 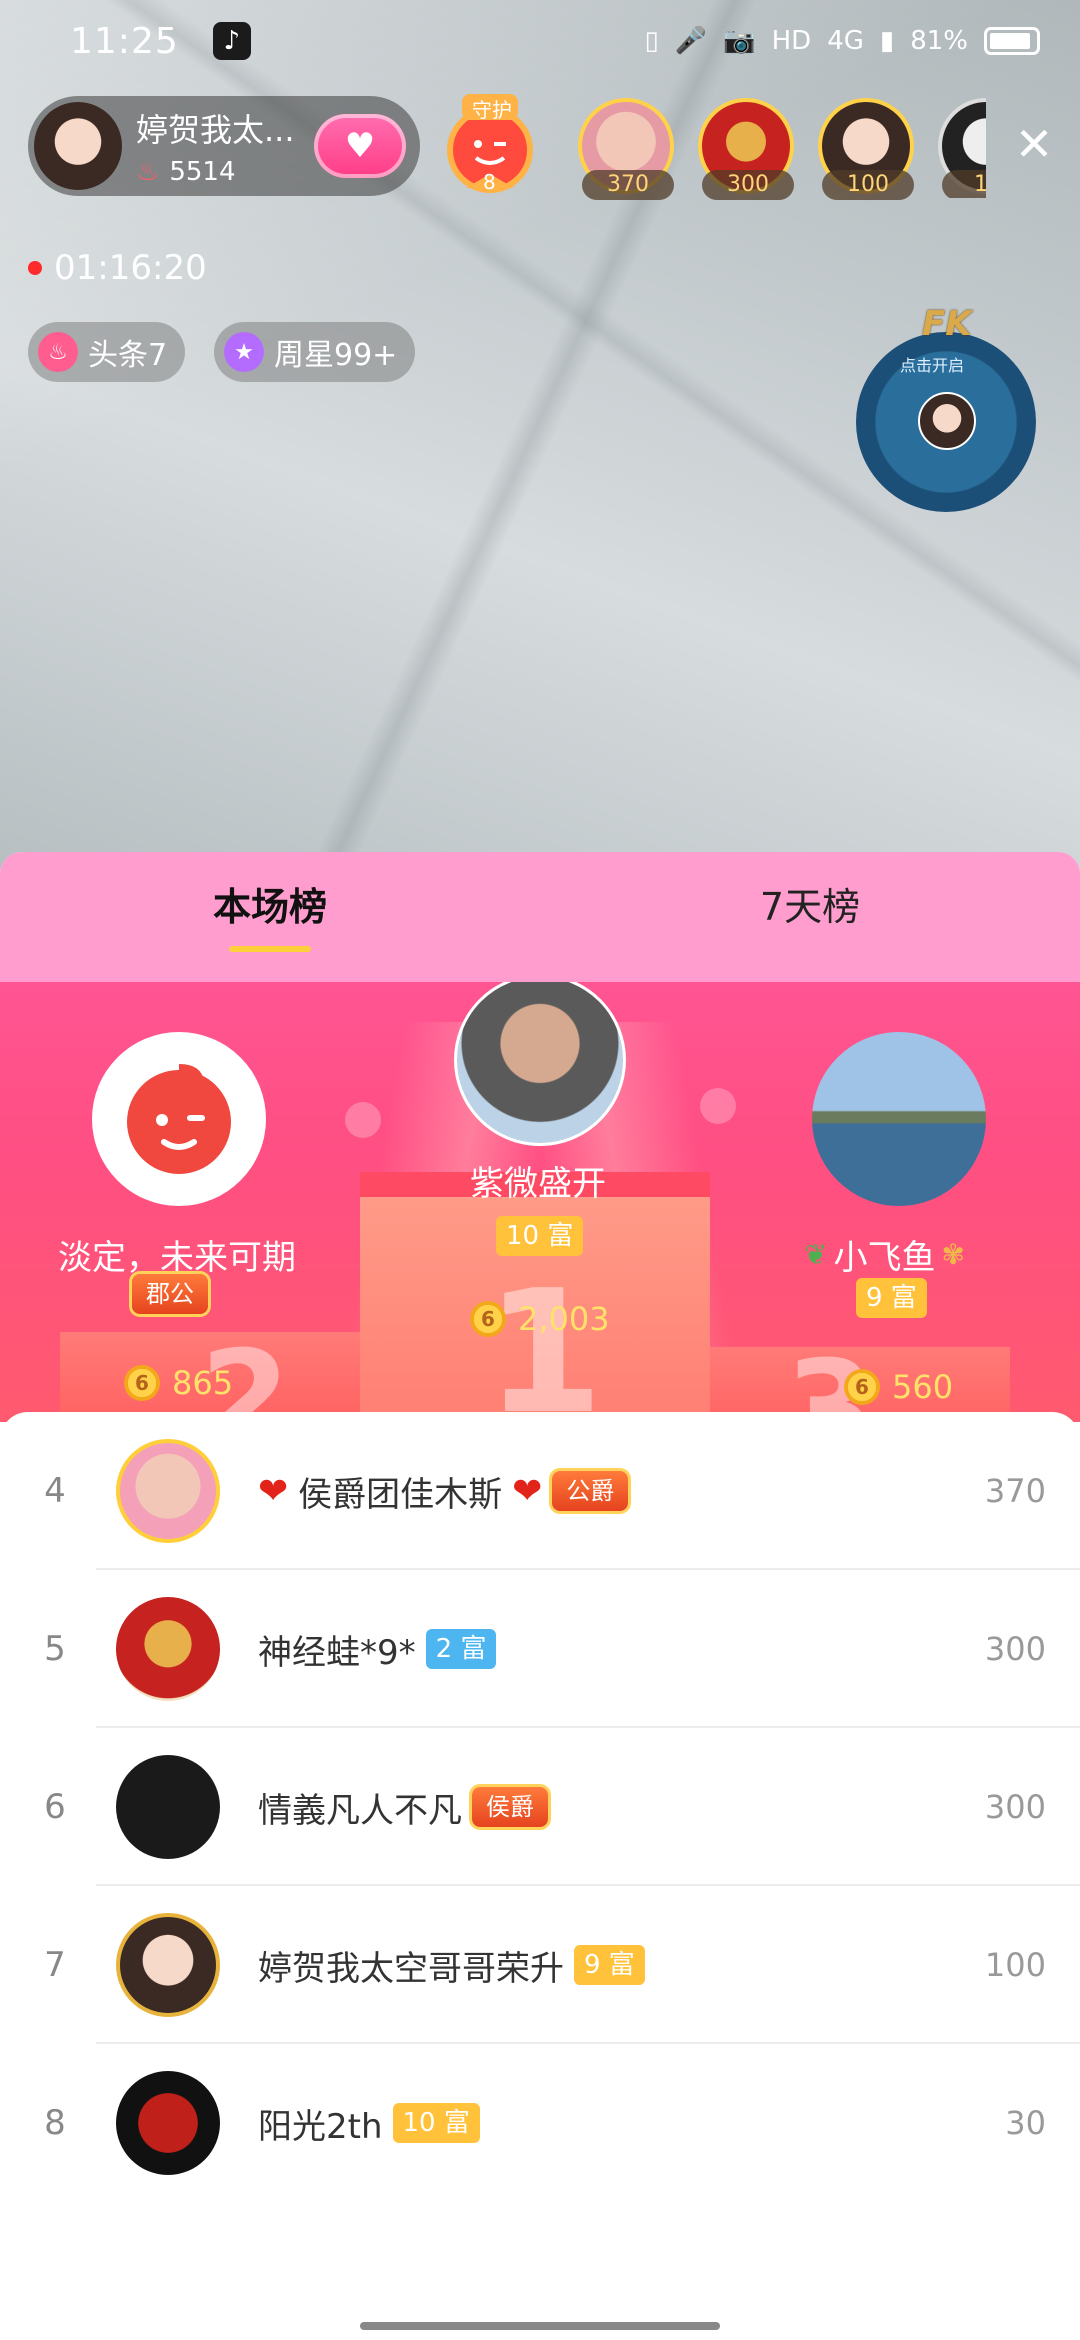 What do you see at coordinates (868, 185) in the screenshot?
I see `viewer-score: 100` at bounding box center [868, 185].